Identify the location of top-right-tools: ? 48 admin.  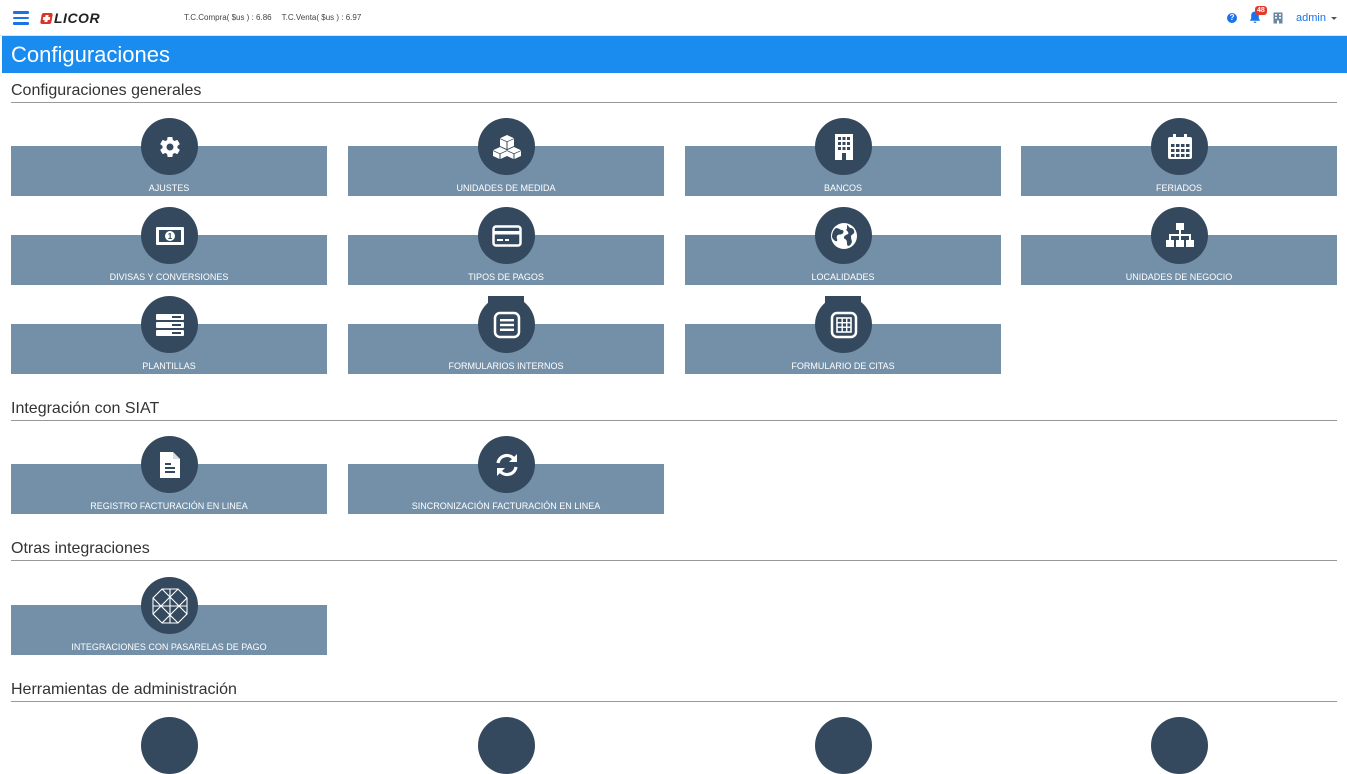
(1282, 17).